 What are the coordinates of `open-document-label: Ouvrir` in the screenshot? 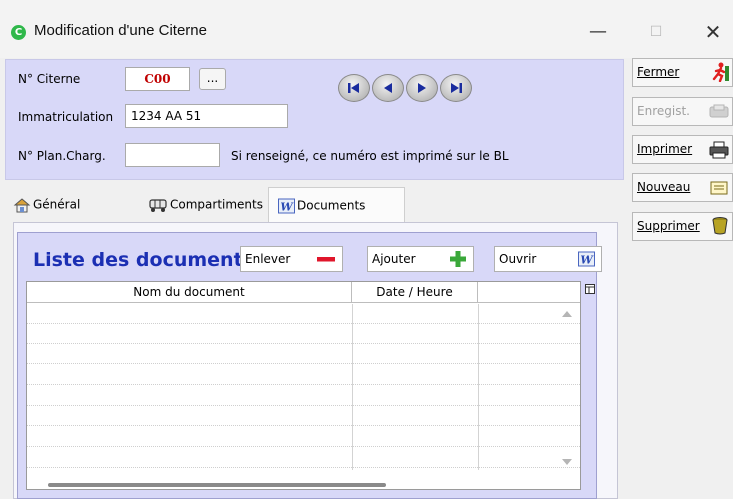 It's located at (518, 259).